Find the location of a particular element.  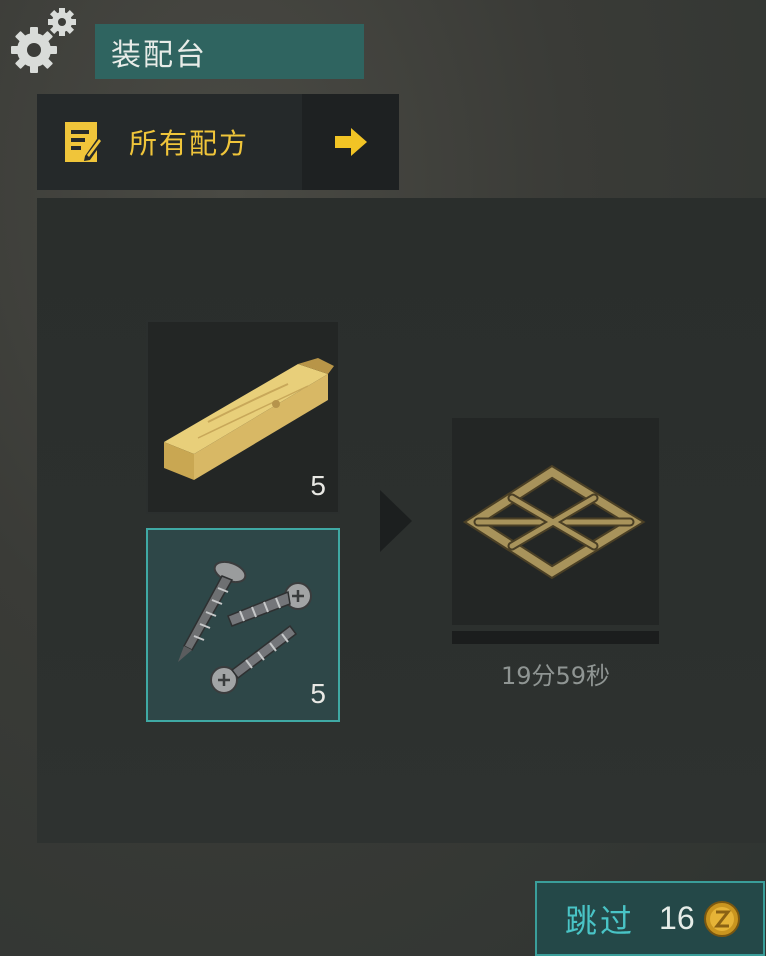

all-recipes-button: 所有配方 is located at coordinates (169, 142).